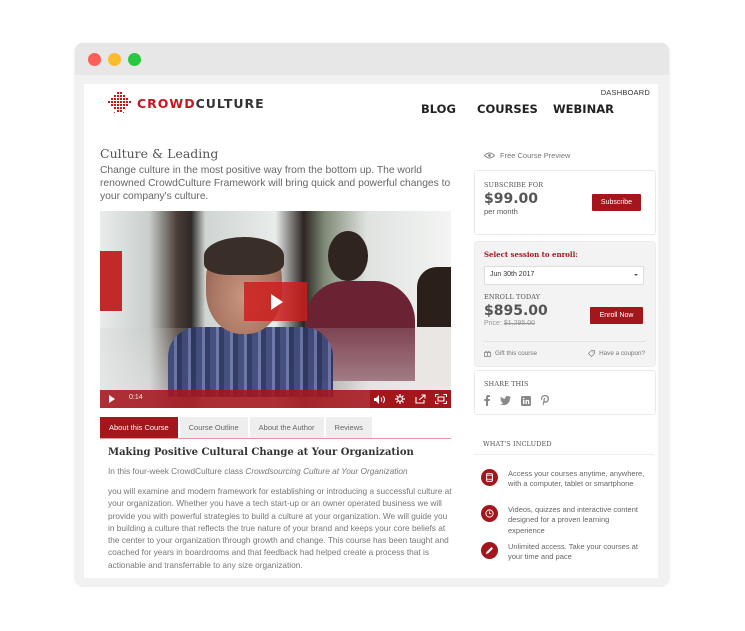  What do you see at coordinates (177, 471) in the screenshot?
I see `about-intro-text: In this four-week CrowdCulture class` at bounding box center [177, 471].